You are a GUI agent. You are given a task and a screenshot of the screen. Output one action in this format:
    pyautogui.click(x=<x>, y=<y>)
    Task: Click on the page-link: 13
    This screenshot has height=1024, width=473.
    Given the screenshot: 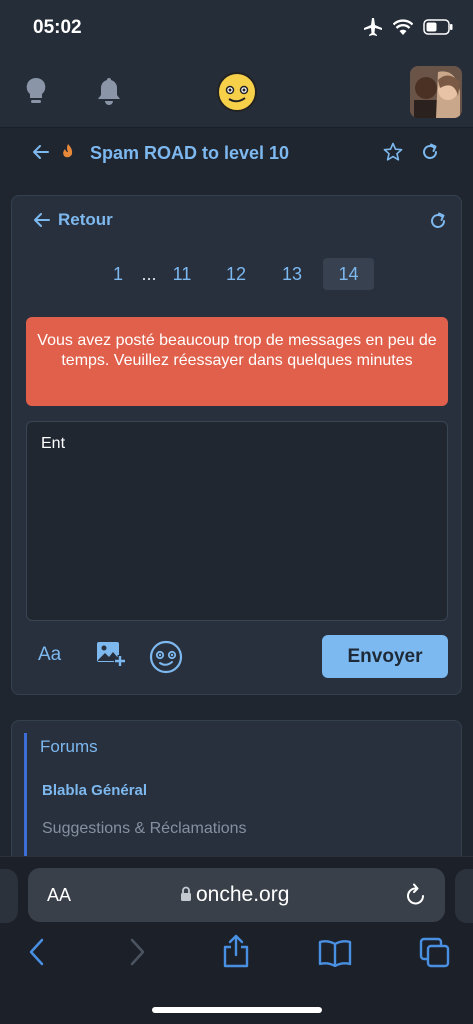 What is the action you would take?
    pyautogui.click(x=292, y=274)
    